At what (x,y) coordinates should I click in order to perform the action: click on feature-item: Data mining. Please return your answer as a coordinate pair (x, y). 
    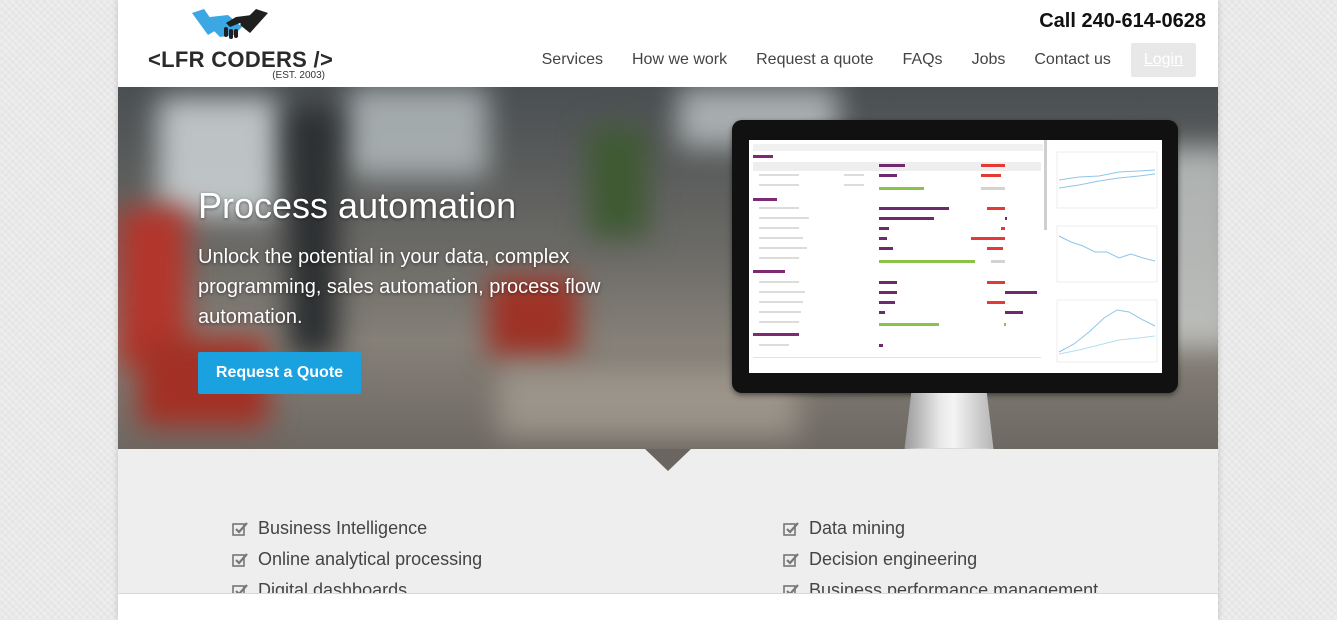
    Looking at the image, I should click on (940, 528).